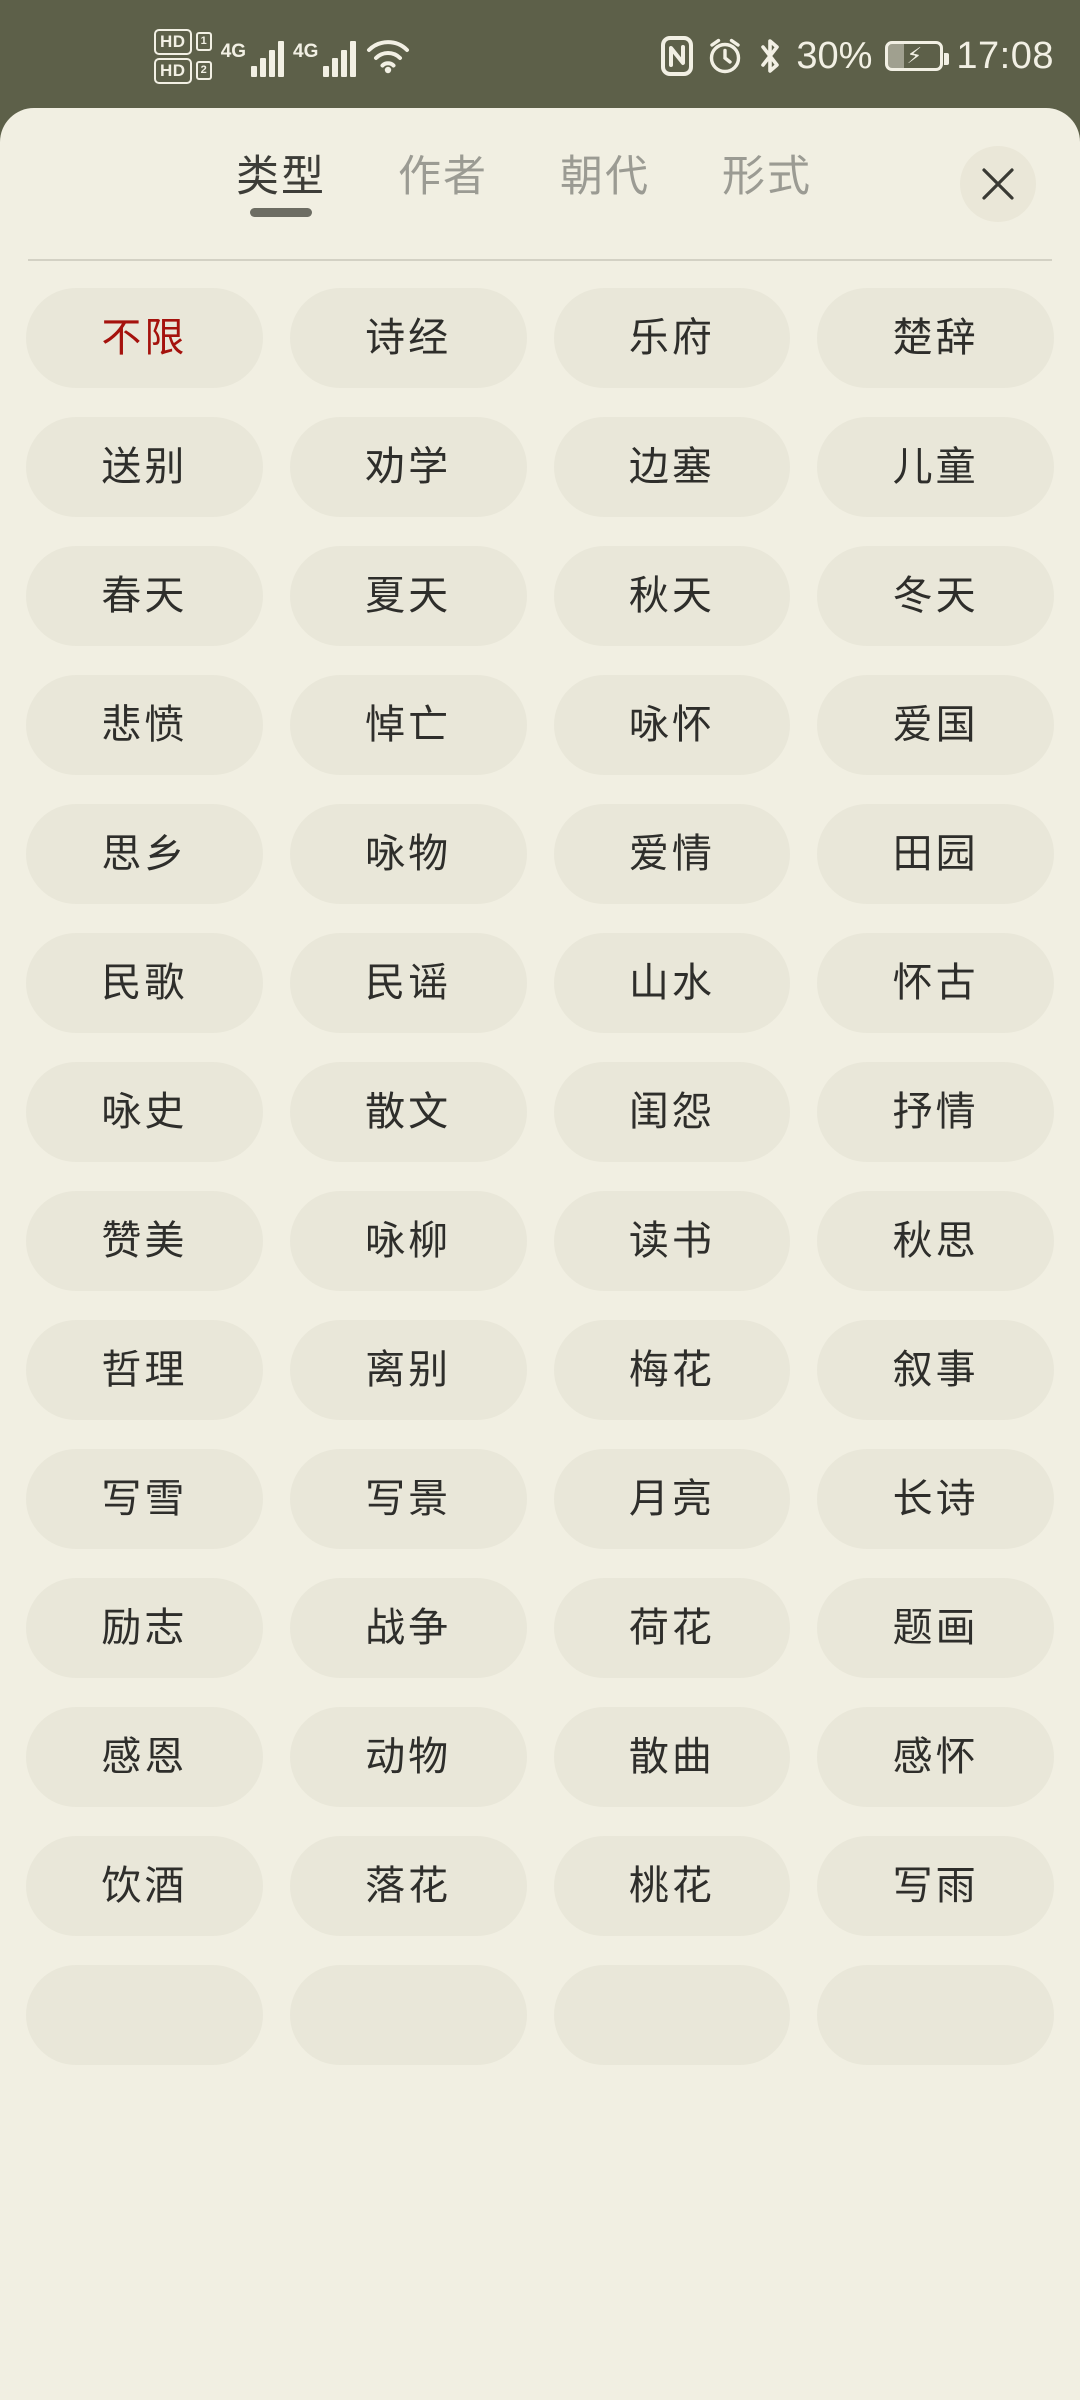 Image resolution: width=1080 pixels, height=2400 pixels. I want to click on hd-volte-icon: HD 1 HD 2, so click(183, 56).